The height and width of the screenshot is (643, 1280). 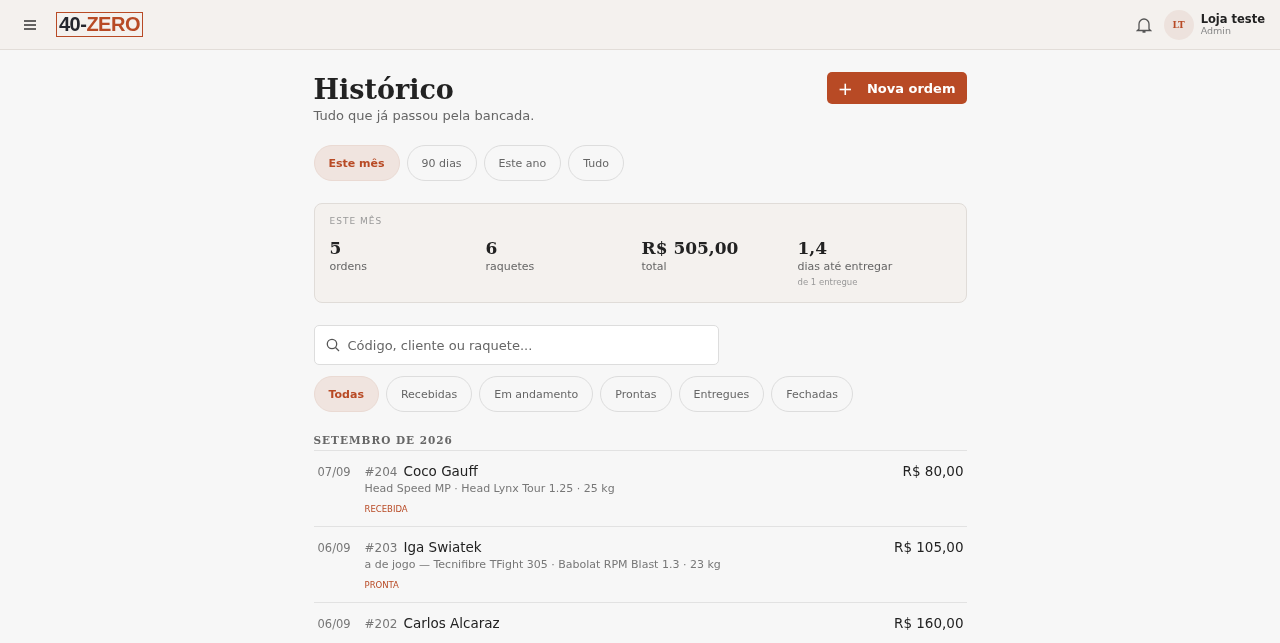 I want to click on order-status: RECEBIDA, so click(x=386, y=509).